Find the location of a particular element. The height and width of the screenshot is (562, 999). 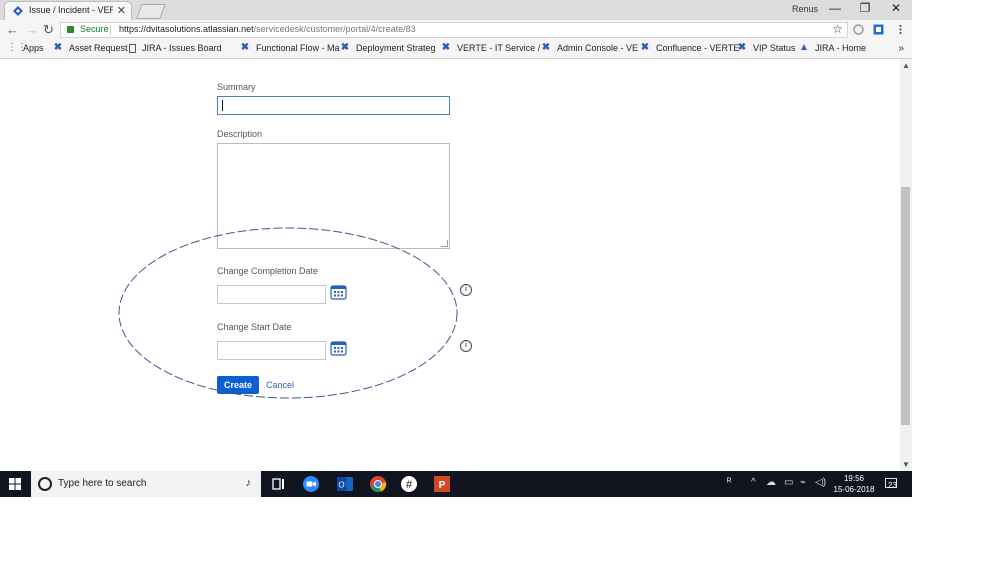

bookmark-label: VERTE - IT Service / is located at coordinates (499, 48).